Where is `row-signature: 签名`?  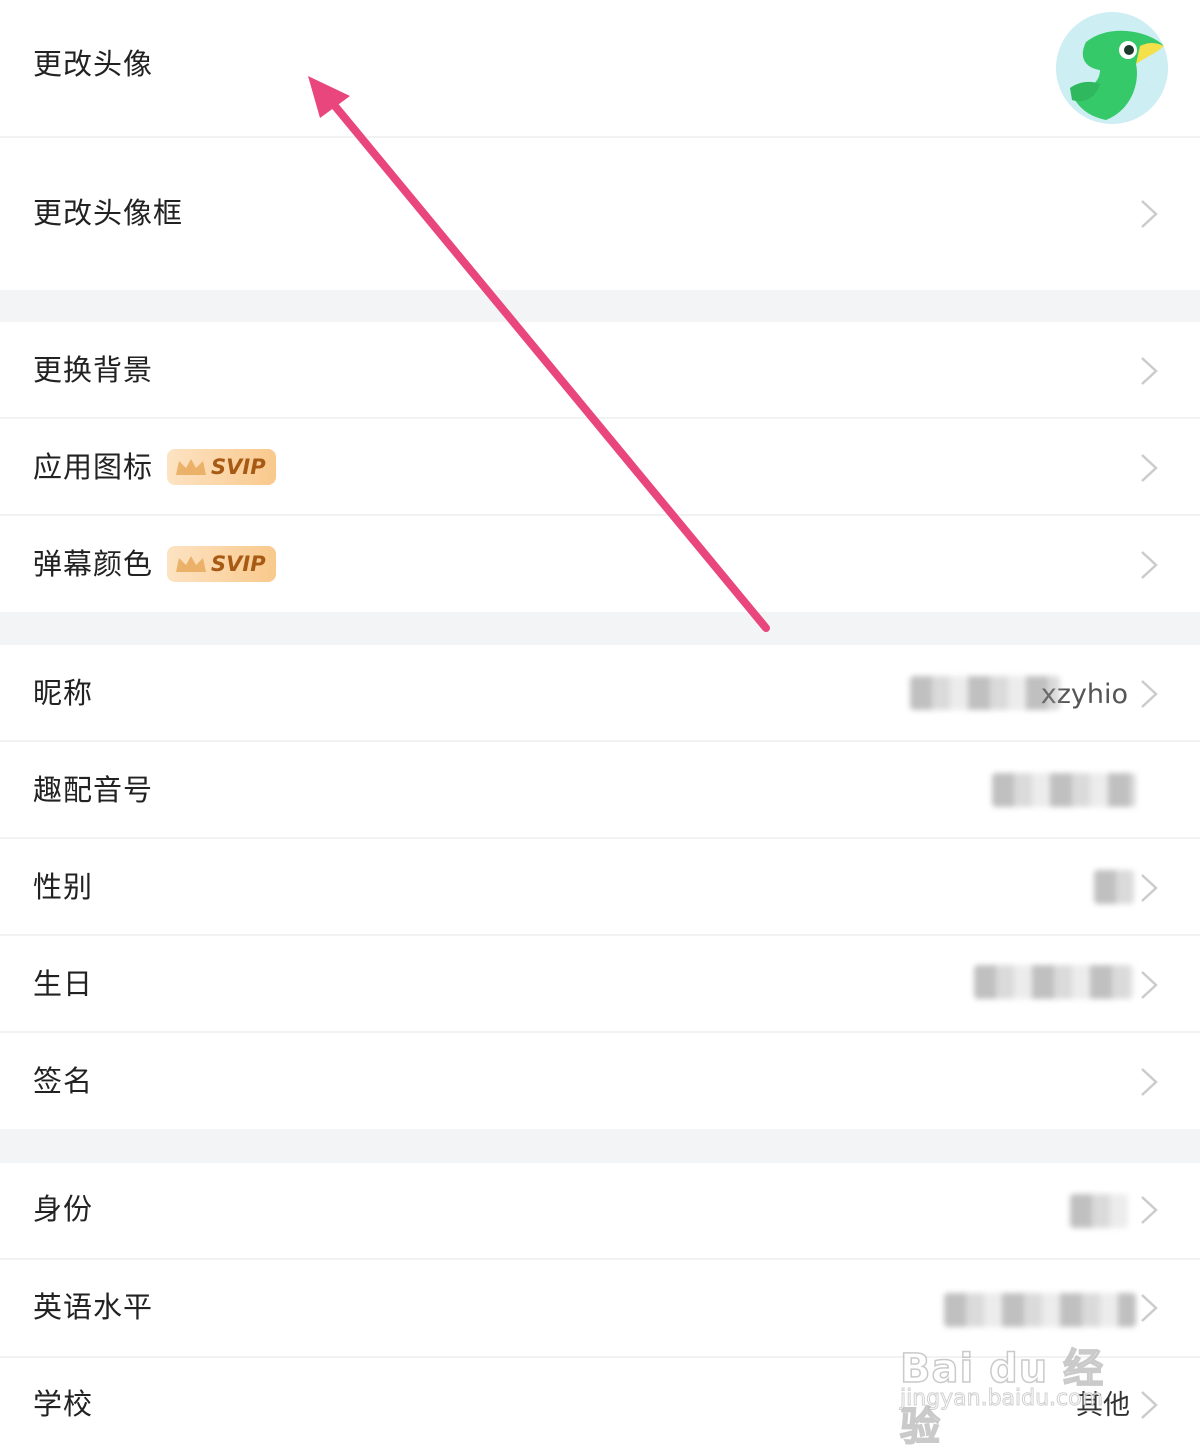
row-signature: 签名 is located at coordinates (600, 1081).